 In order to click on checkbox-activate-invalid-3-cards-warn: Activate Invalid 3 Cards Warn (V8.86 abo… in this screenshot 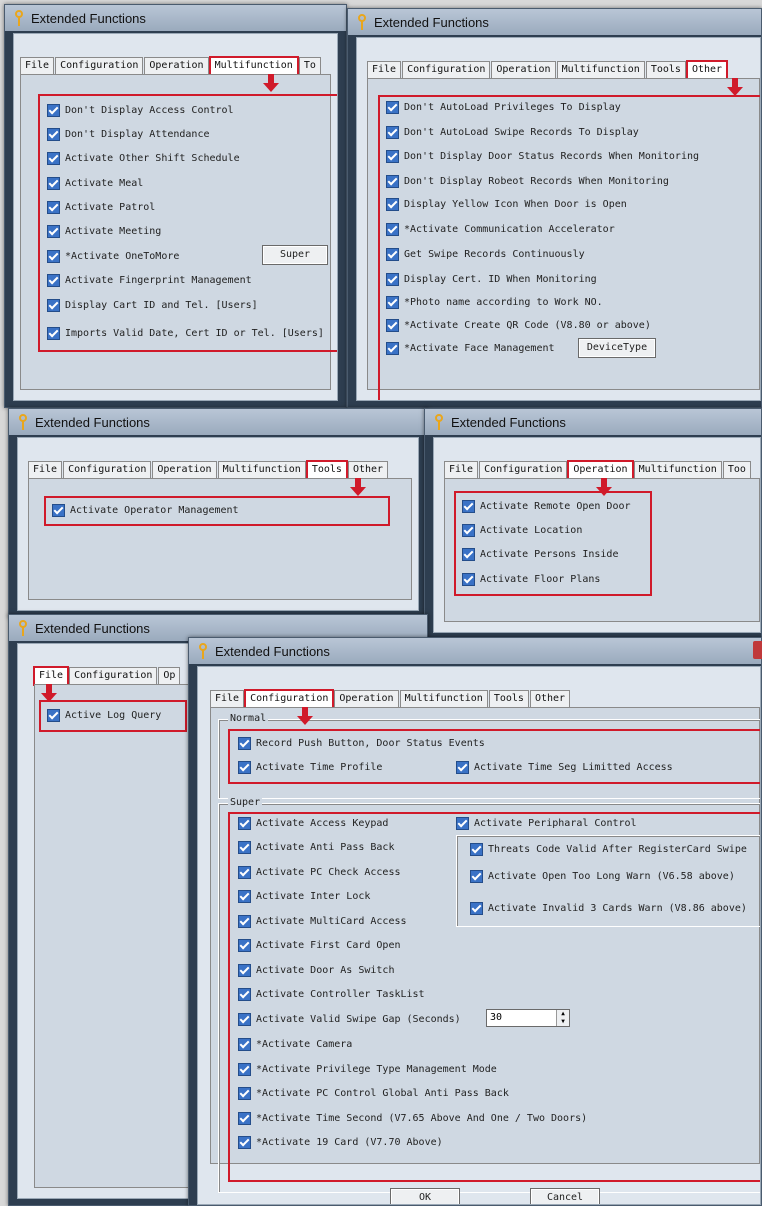, I will do `click(608, 908)`.